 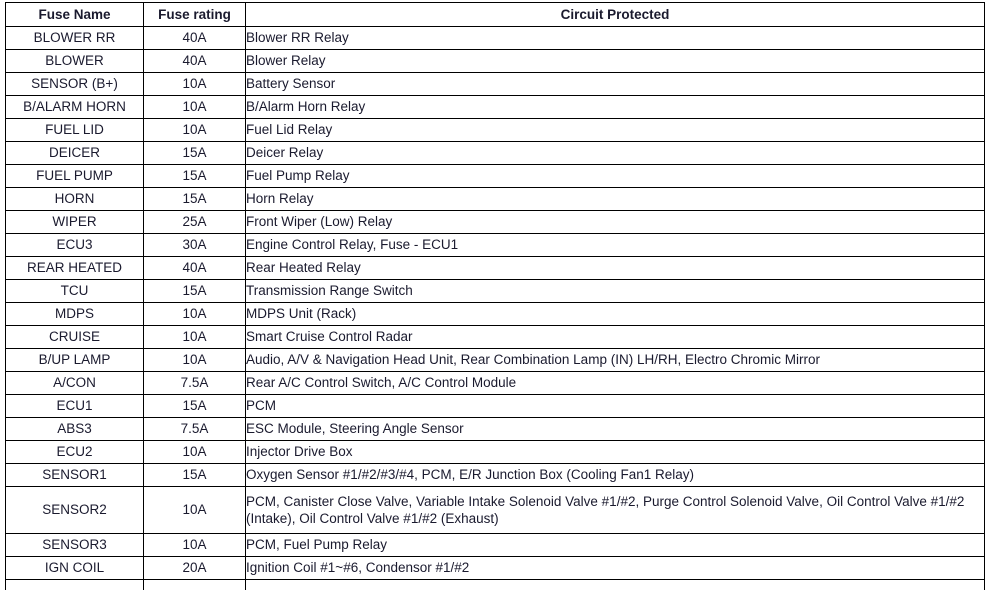 I want to click on column-header-fuse-rating: Fuse rating, so click(x=195, y=15).